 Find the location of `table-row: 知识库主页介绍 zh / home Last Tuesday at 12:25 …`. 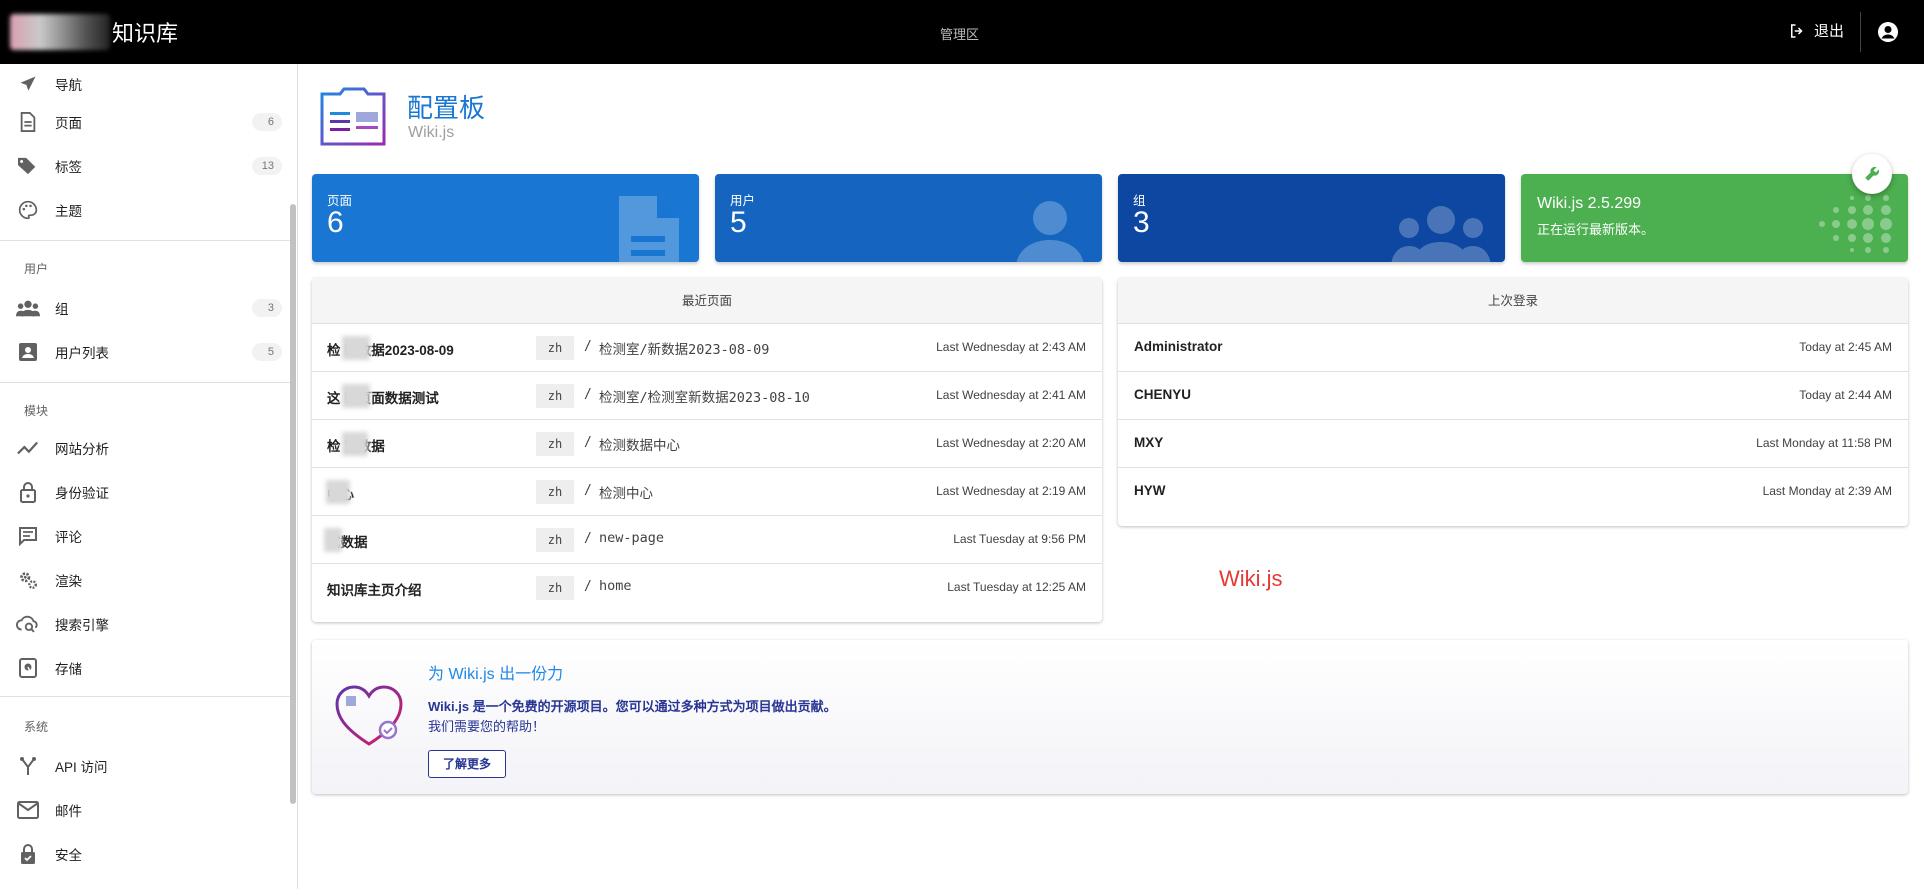

table-row: 知识库主页介绍 zh / home Last Tuesday at 12:25 … is located at coordinates (707, 588).